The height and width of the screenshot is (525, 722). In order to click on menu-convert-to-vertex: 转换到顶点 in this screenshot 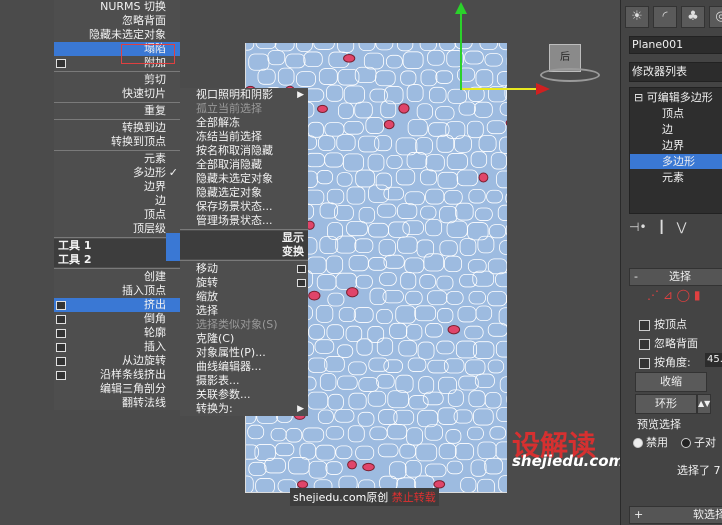, I will do `click(117, 142)`.